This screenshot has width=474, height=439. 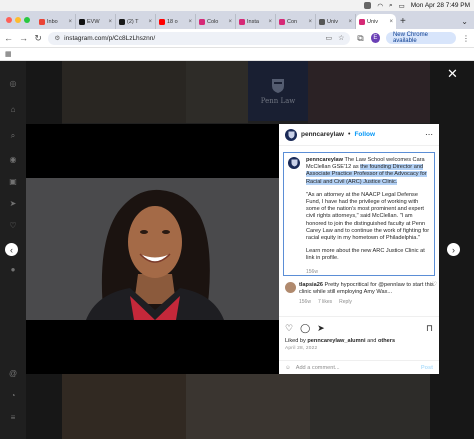 What do you see at coordinates (23, 38) in the screenshot?
I see `forward-button: →` at bounding box center [23, 38].